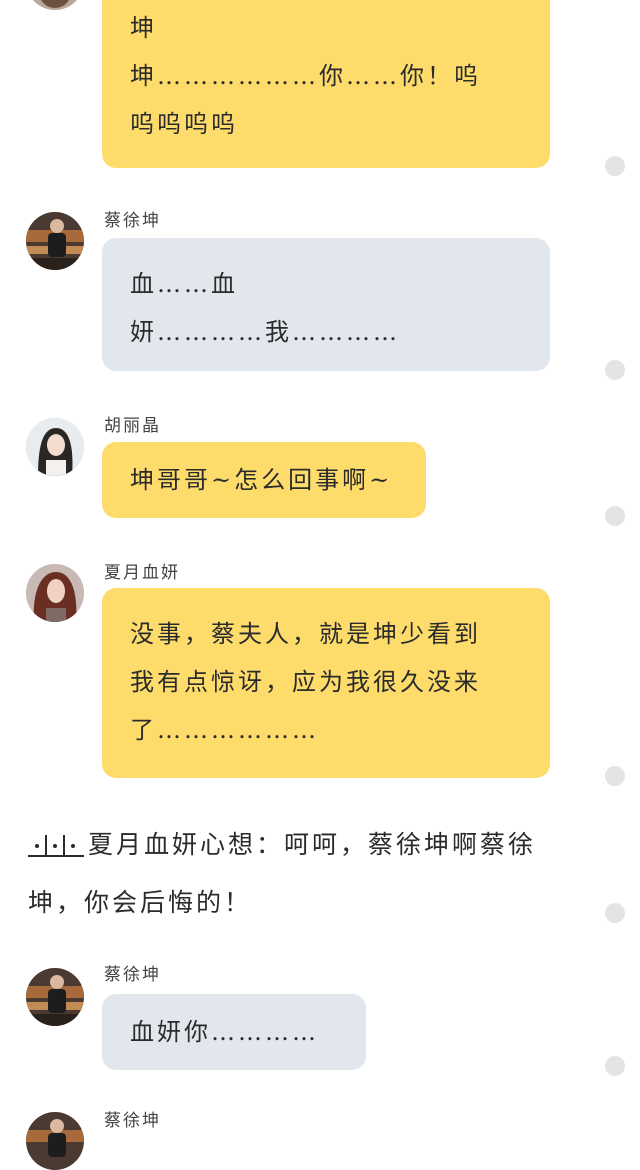 This screenshot has width=640, height=1170. I want to click on avatar-hu, so click(55, 447).